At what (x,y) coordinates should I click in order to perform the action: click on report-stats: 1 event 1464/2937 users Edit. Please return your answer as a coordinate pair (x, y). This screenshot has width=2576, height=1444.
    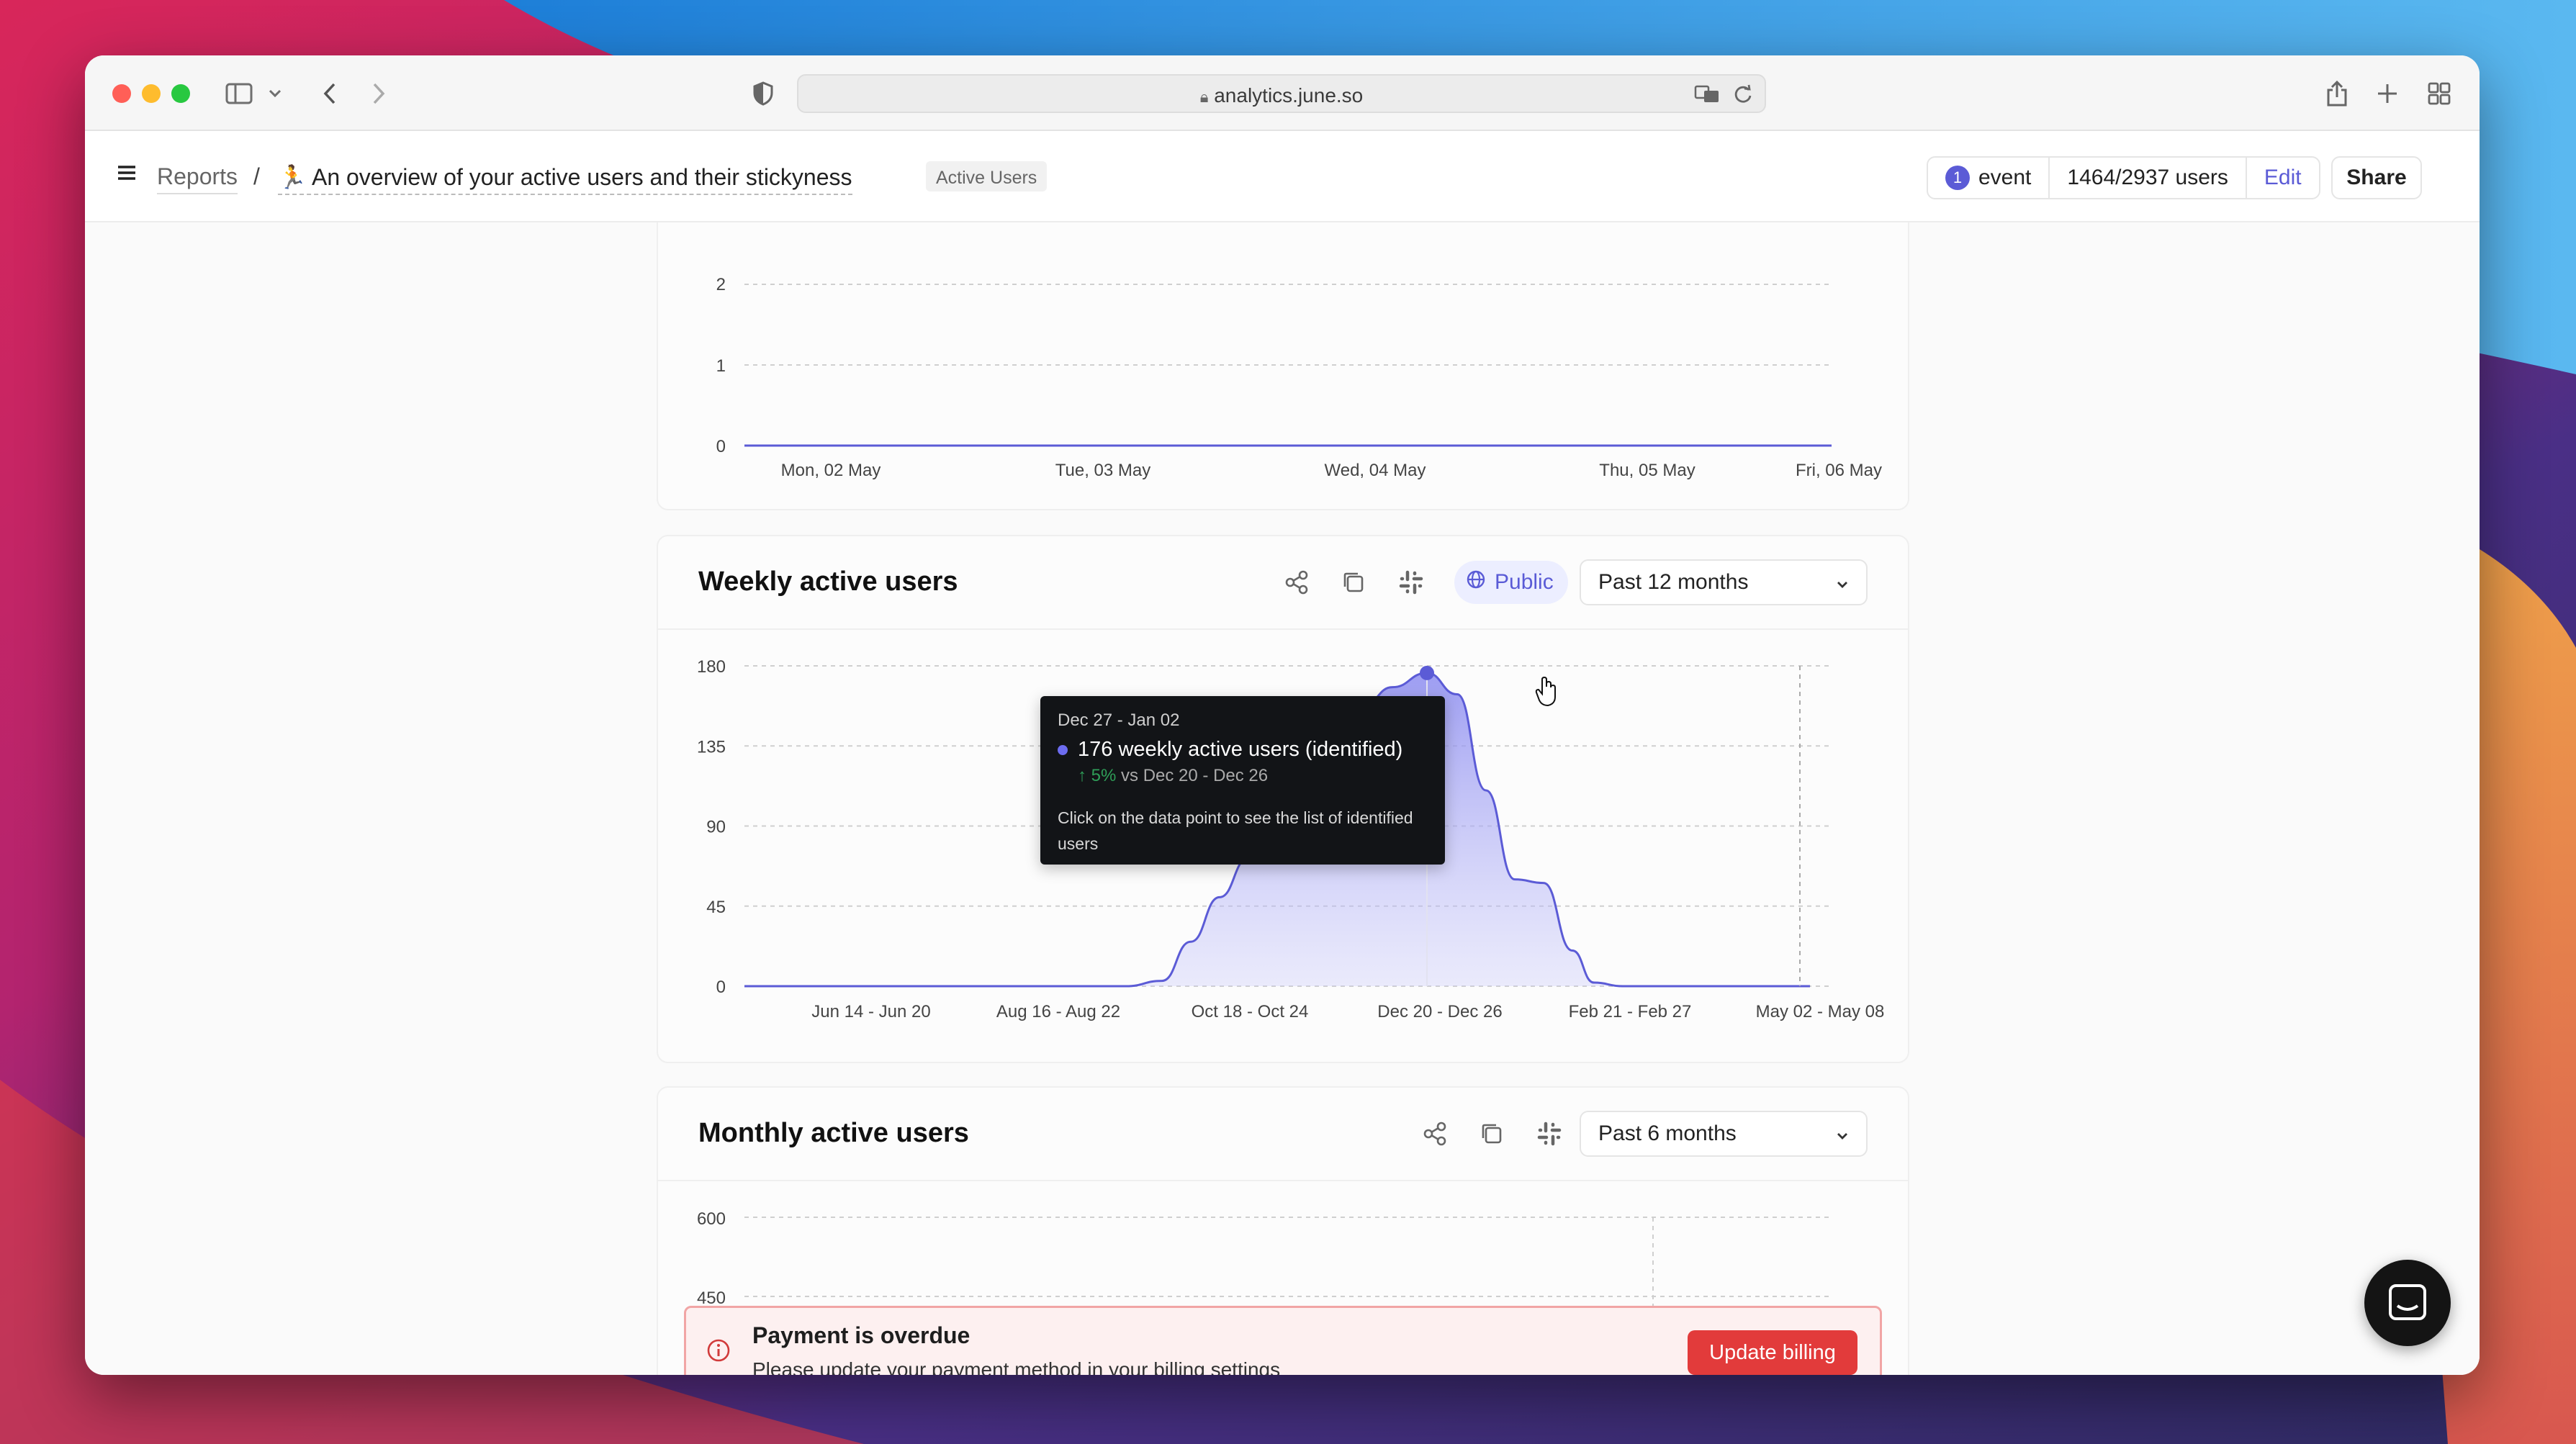
    Looking at the image, I should click on (2123, 177).